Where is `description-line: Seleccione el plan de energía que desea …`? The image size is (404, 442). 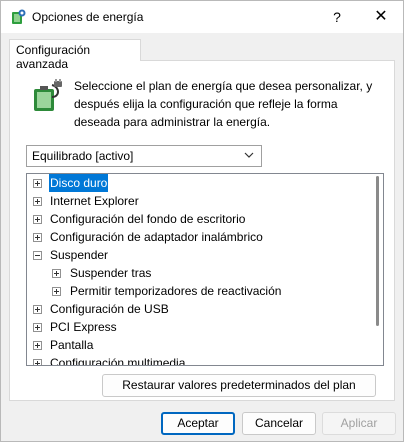
description-line: Seleccione el plan de energía que desea … is located at coordinates (223, 86).